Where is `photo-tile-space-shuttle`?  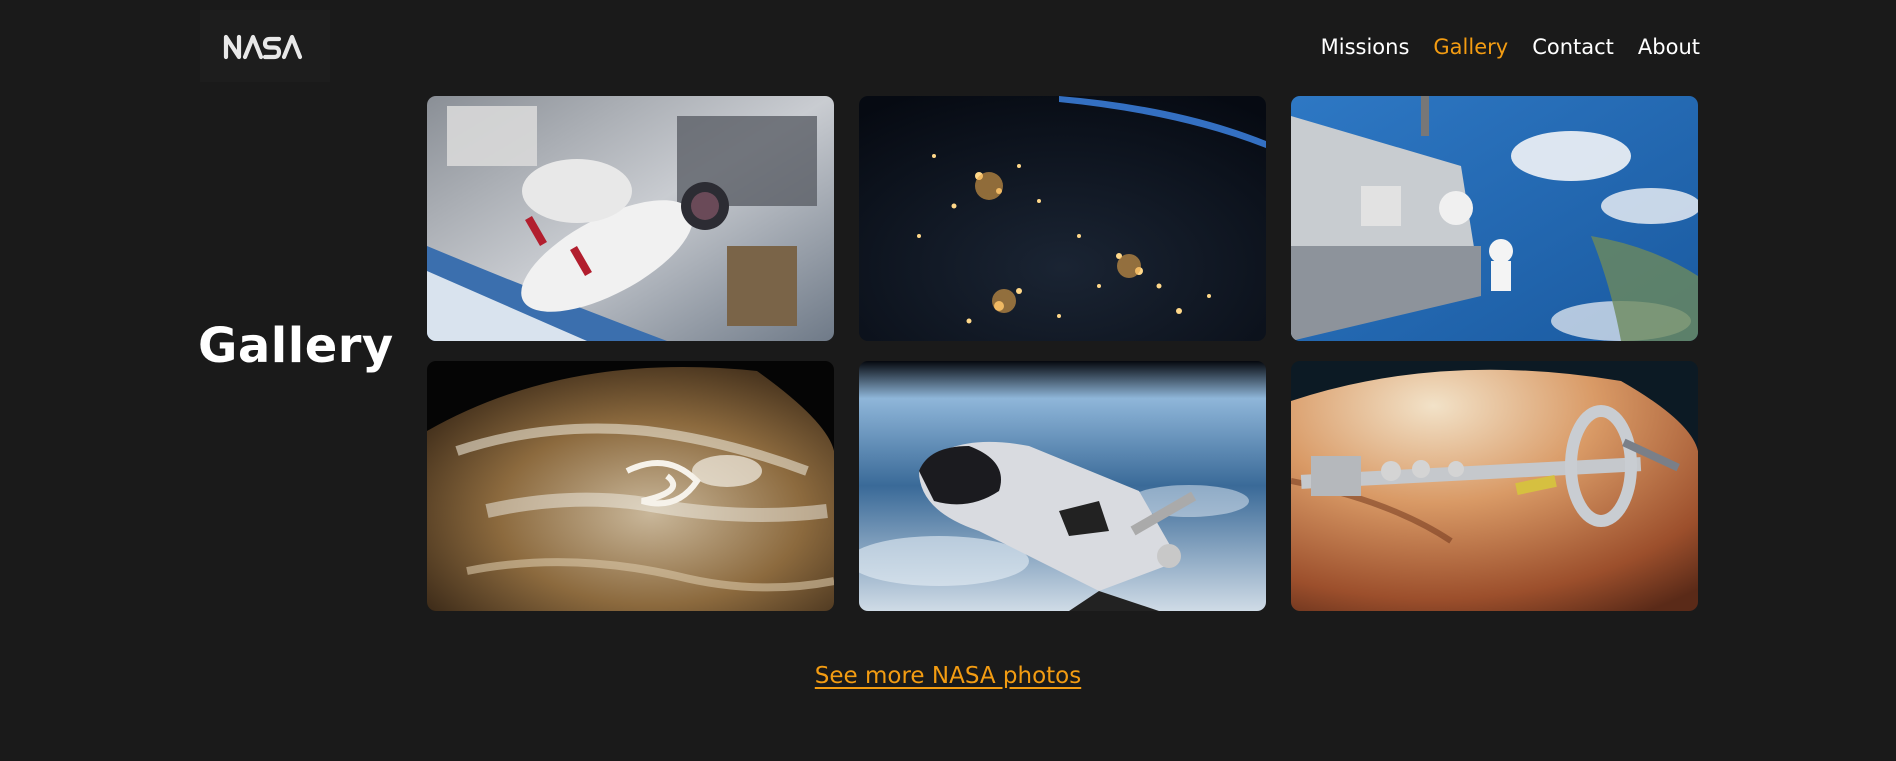 photo-tile-space-shuttle is located at coordinates (1062, 486).